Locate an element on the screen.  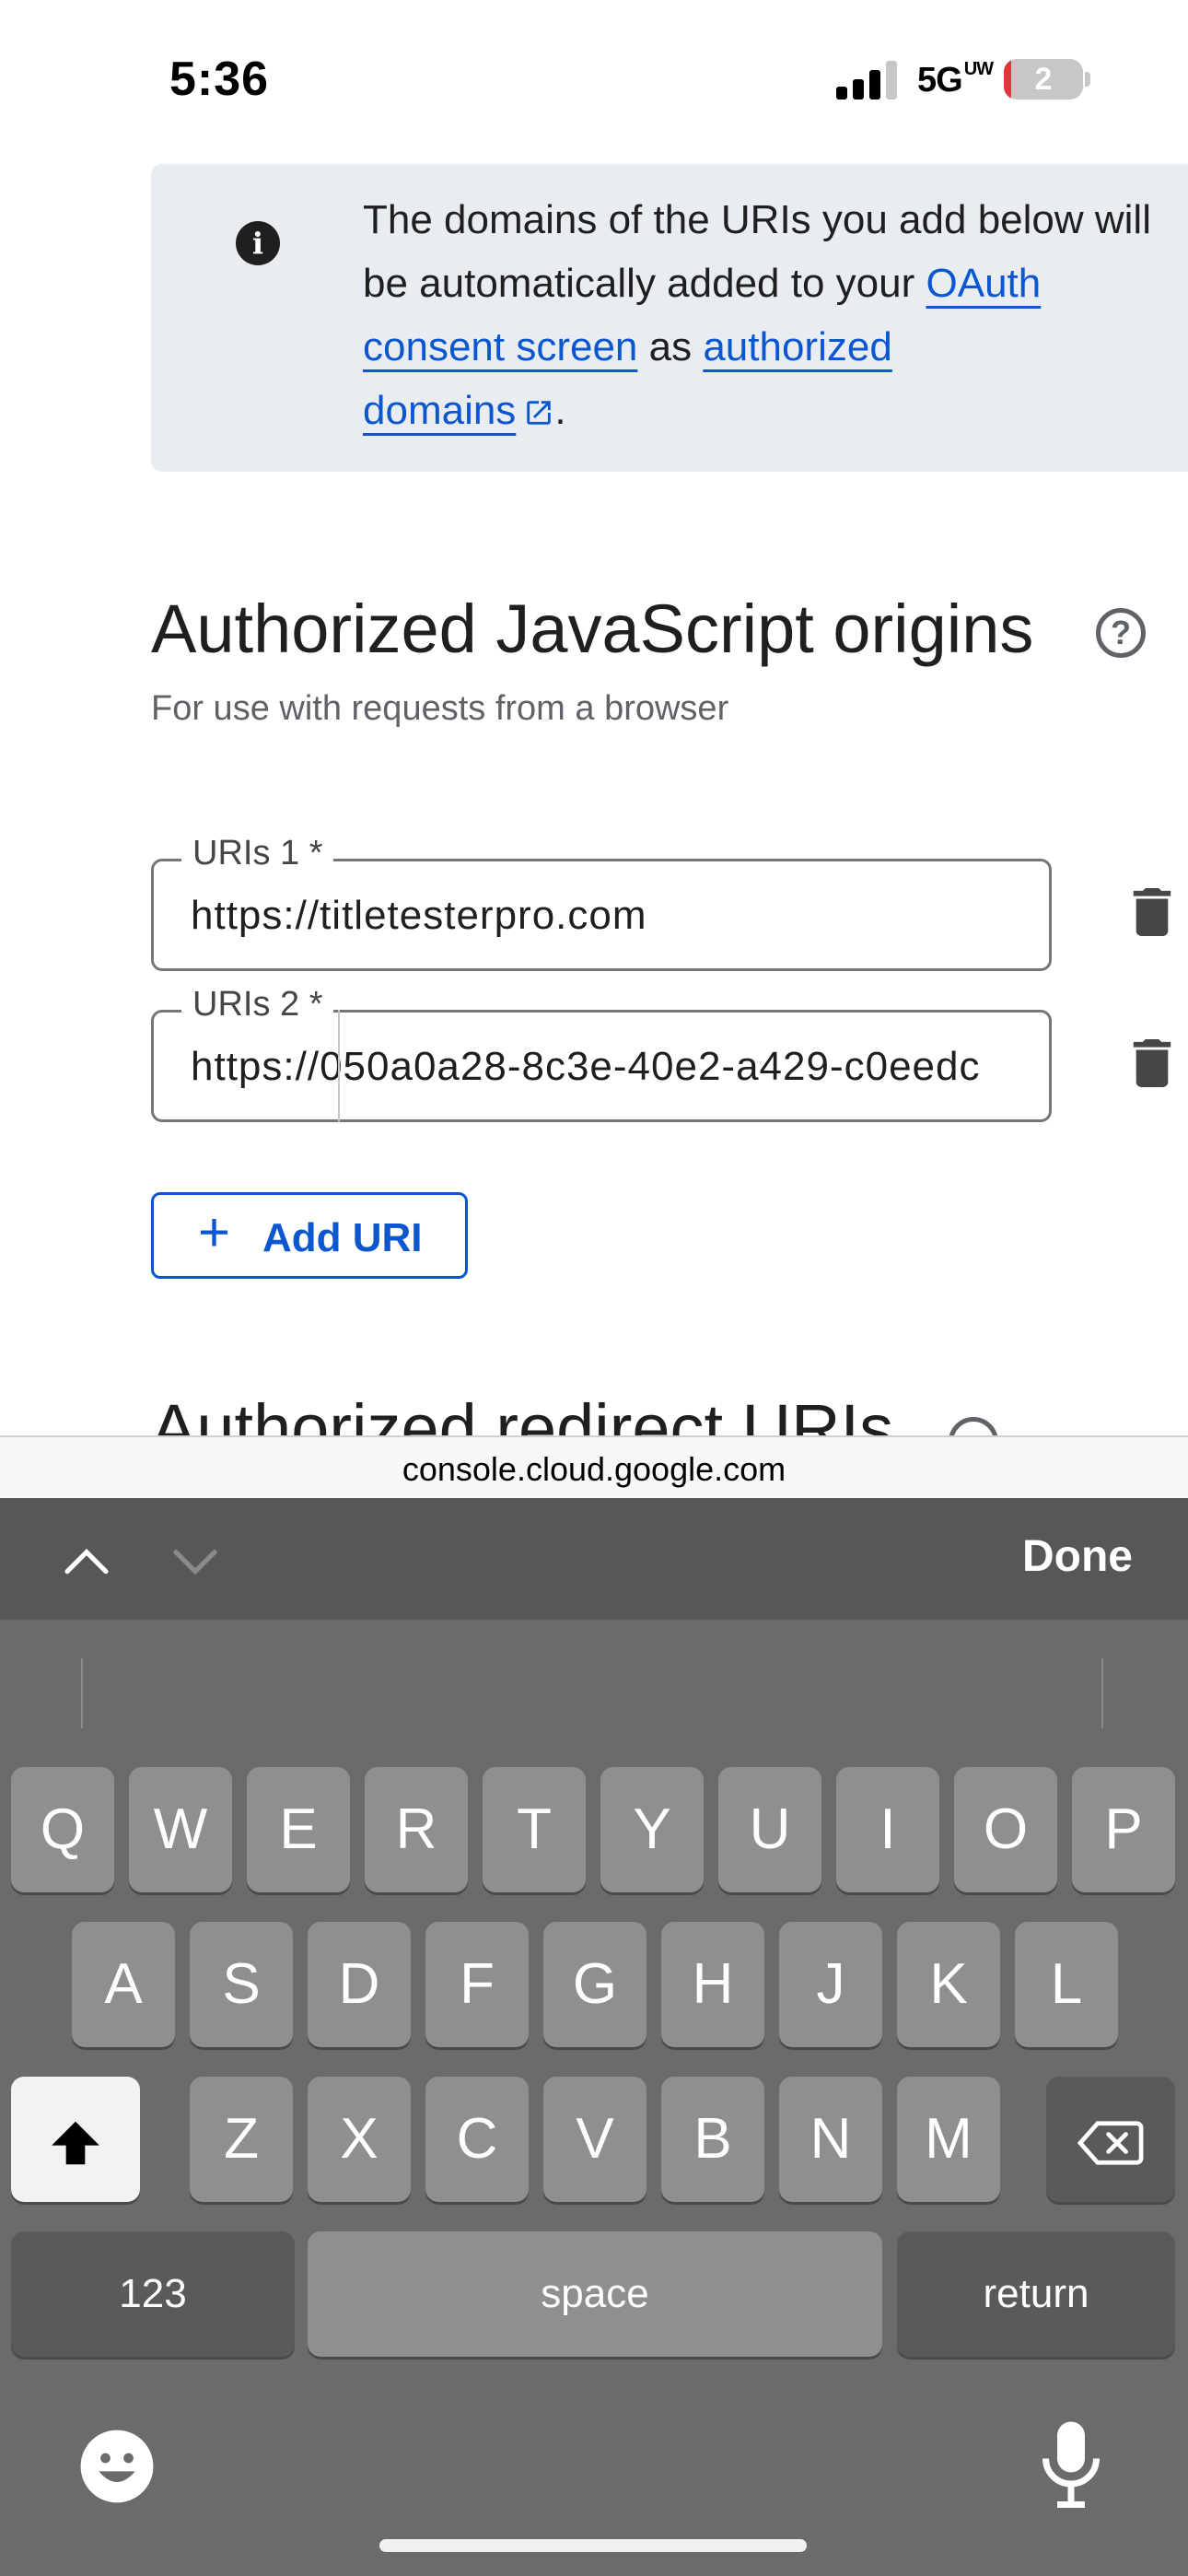
backspace-icon is located at coordinates (1110, 2142).